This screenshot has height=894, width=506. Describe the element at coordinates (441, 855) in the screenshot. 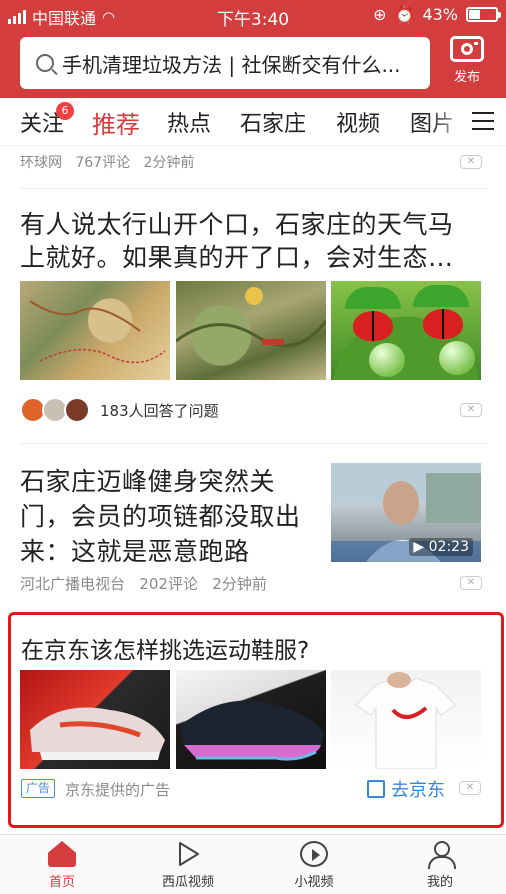

I see `user-icon` at that location.